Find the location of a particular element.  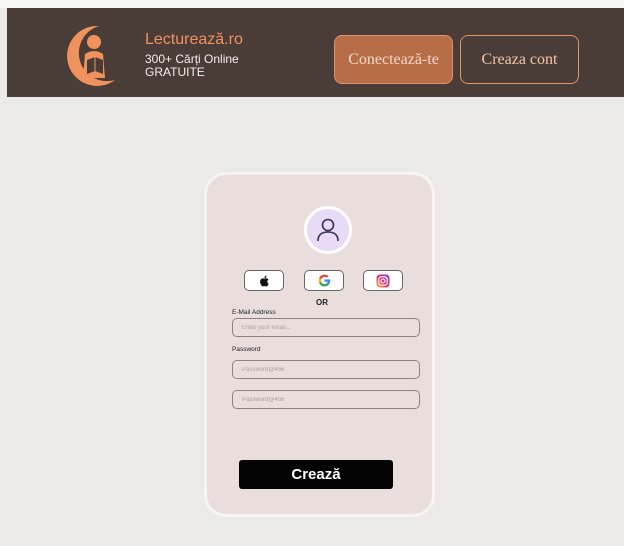

apple-login-button is located at coordinates (264, 280).